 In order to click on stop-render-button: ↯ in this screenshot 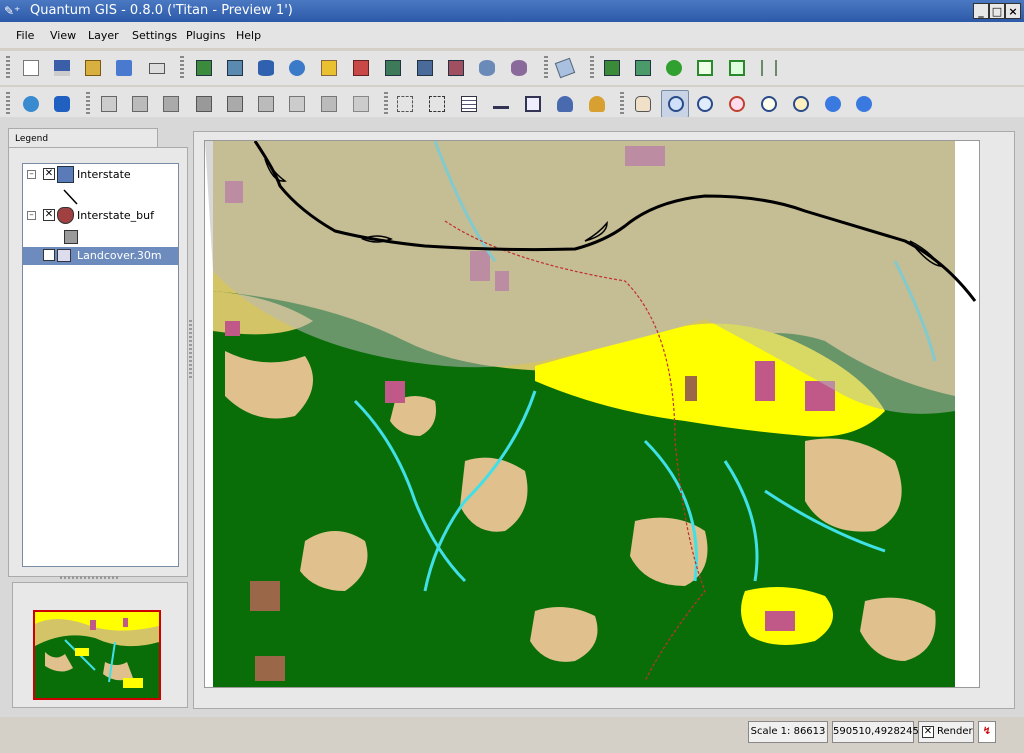, I will do `click(987, 732)`.